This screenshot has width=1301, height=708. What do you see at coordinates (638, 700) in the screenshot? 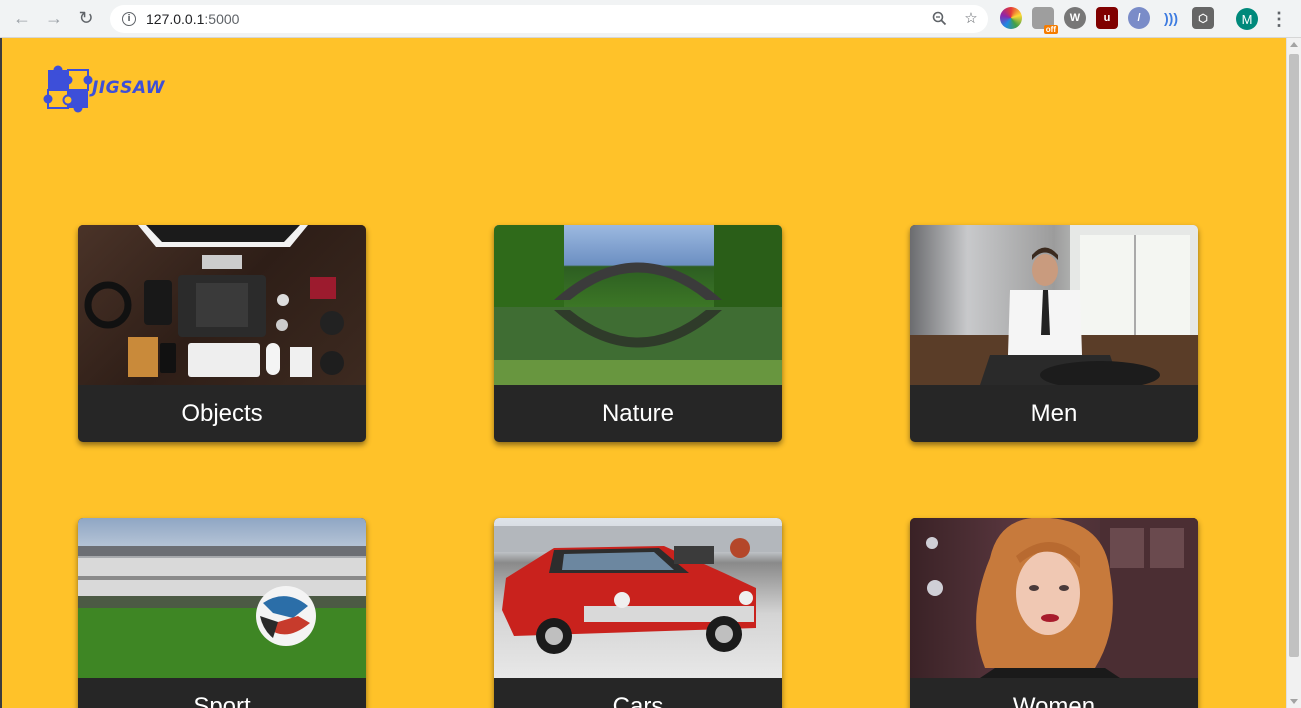
I see `category-title: Cars` at bounding box center [638, 700].